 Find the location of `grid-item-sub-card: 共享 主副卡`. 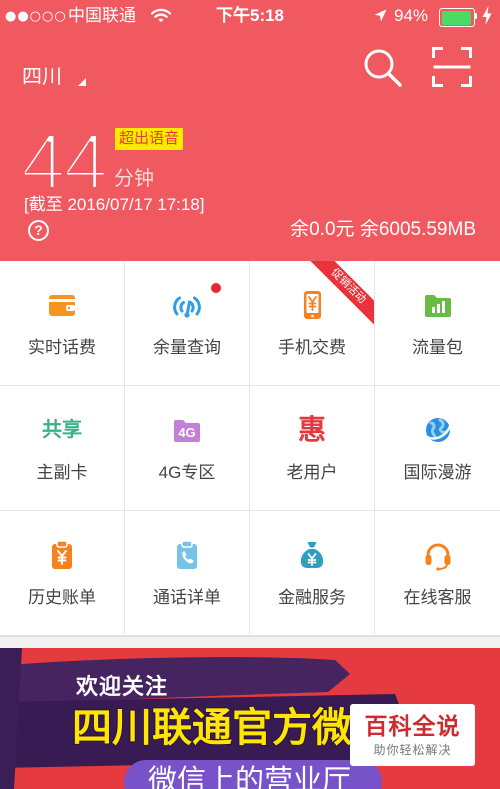

grid-item-sub-card: 共享 主副卡 is located at coordinates (62, 448).